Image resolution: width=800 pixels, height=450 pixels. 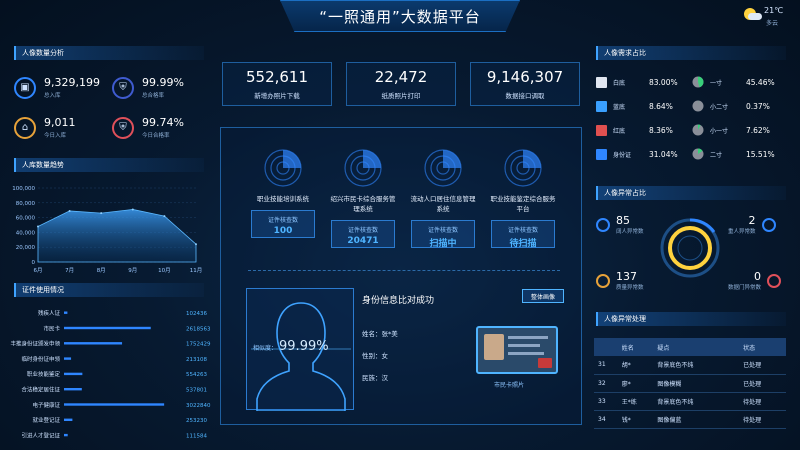 What do you see at coordinates (760, 82) in the screenshot?
I see `size-value: 45.46%` at bounding box center [760, 82].